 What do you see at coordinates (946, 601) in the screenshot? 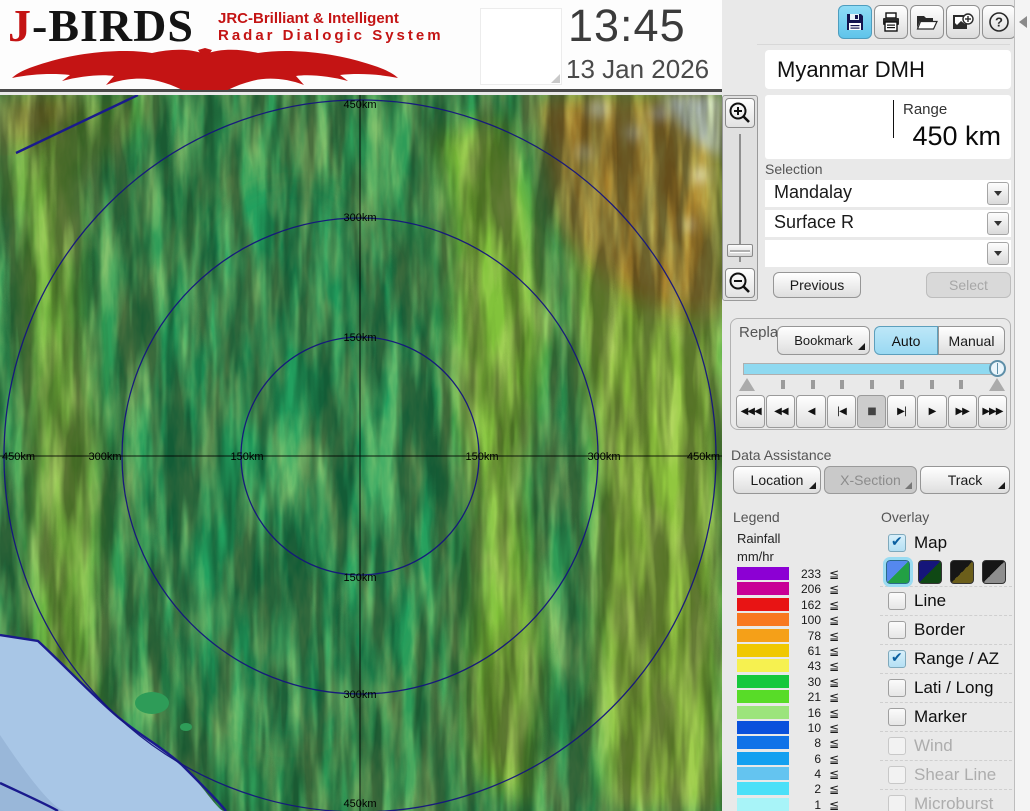
I see `overlay-item-line: Line` at bounding box center [946, 601].